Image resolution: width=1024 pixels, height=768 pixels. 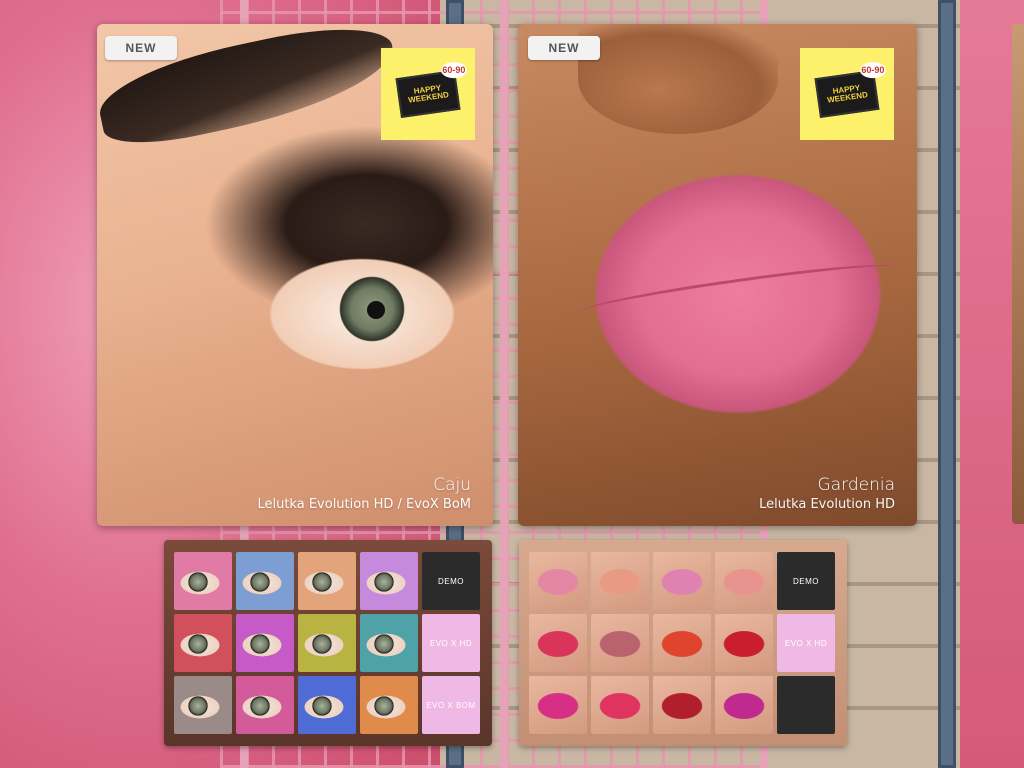 I want to click on metal-pillar-right, so click(x=947, y=384).